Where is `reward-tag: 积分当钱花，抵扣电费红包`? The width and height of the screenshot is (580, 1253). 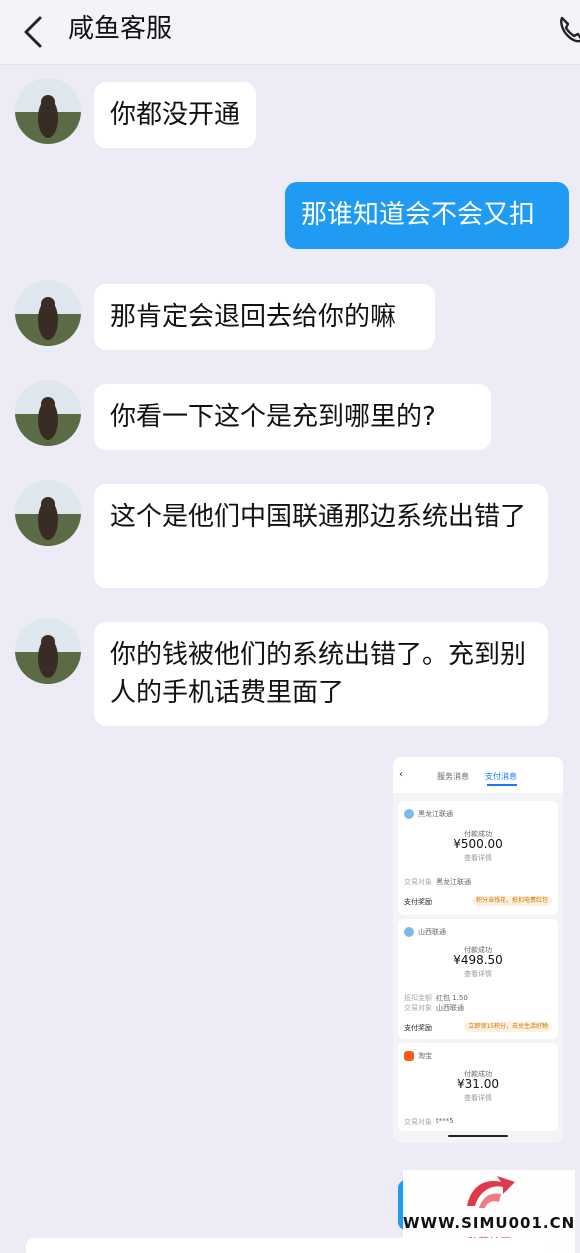
reward-tag: 积分当钱花，抵扣电费红包 is located at coordinates (511, 901).